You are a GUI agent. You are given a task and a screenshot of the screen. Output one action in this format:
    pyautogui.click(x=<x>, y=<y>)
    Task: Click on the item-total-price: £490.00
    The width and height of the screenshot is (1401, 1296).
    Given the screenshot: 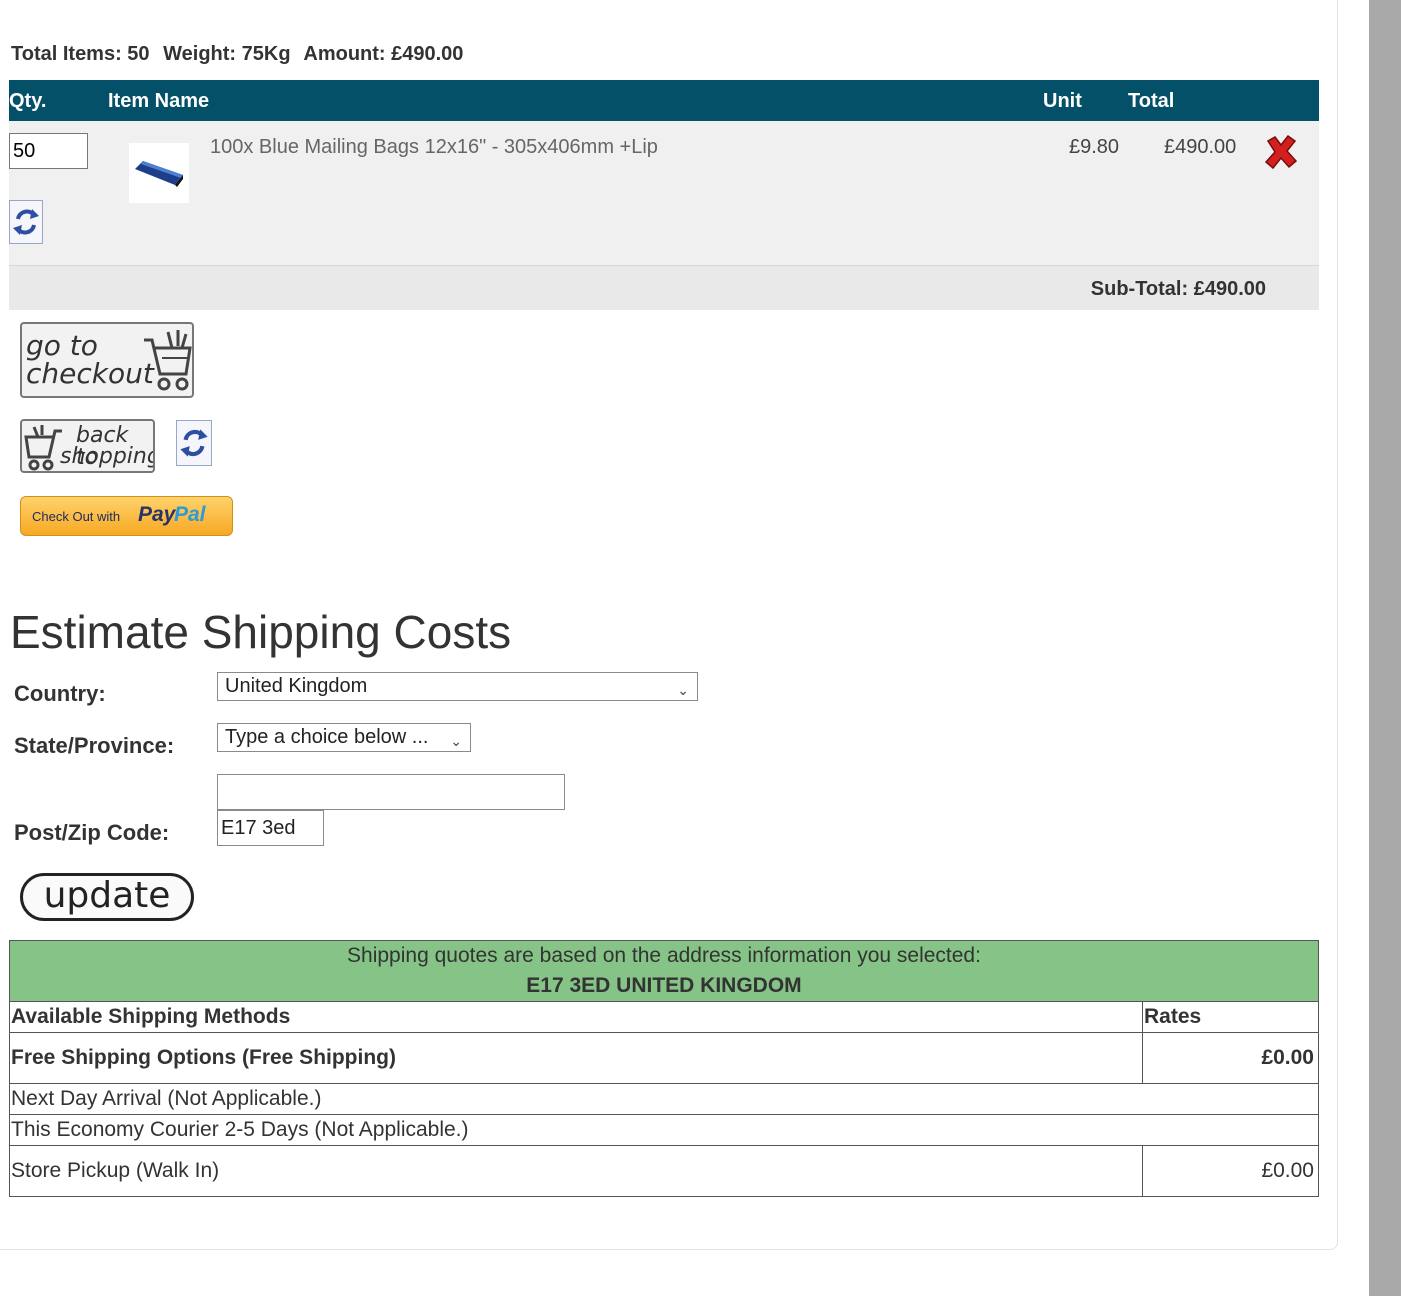 What is the action you would take?
    pyautogui.click(x=1200, y=147)
    